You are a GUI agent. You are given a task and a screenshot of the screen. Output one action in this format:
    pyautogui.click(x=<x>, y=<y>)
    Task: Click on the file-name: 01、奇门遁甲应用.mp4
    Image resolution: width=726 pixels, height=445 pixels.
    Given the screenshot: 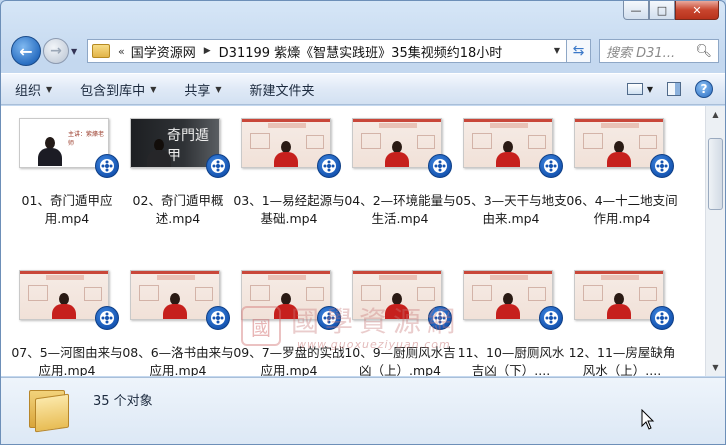 What is the action you would take?
    pyautogui.click(x=67, y=210)
    